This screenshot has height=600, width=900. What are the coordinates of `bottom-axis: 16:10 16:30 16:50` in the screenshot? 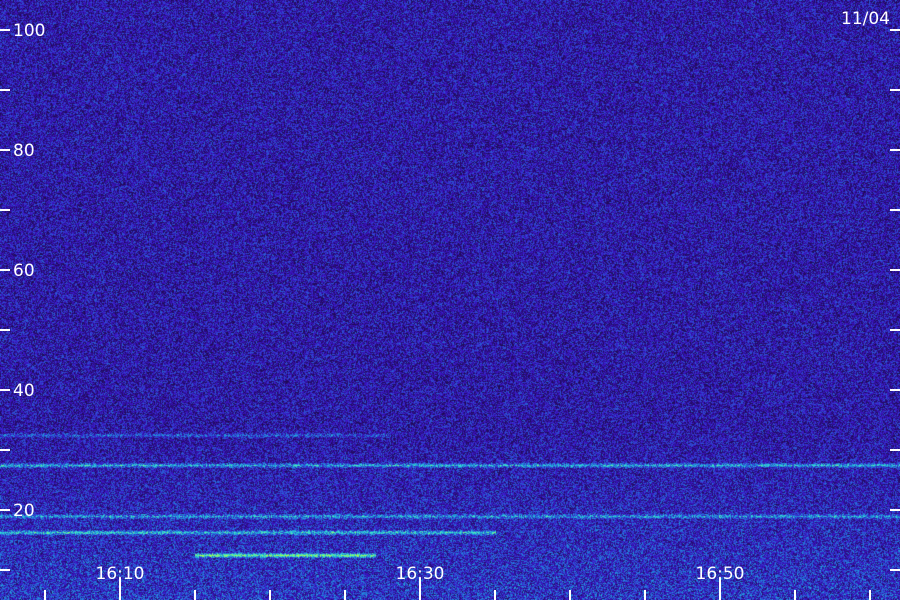 It's located at (457, 582).